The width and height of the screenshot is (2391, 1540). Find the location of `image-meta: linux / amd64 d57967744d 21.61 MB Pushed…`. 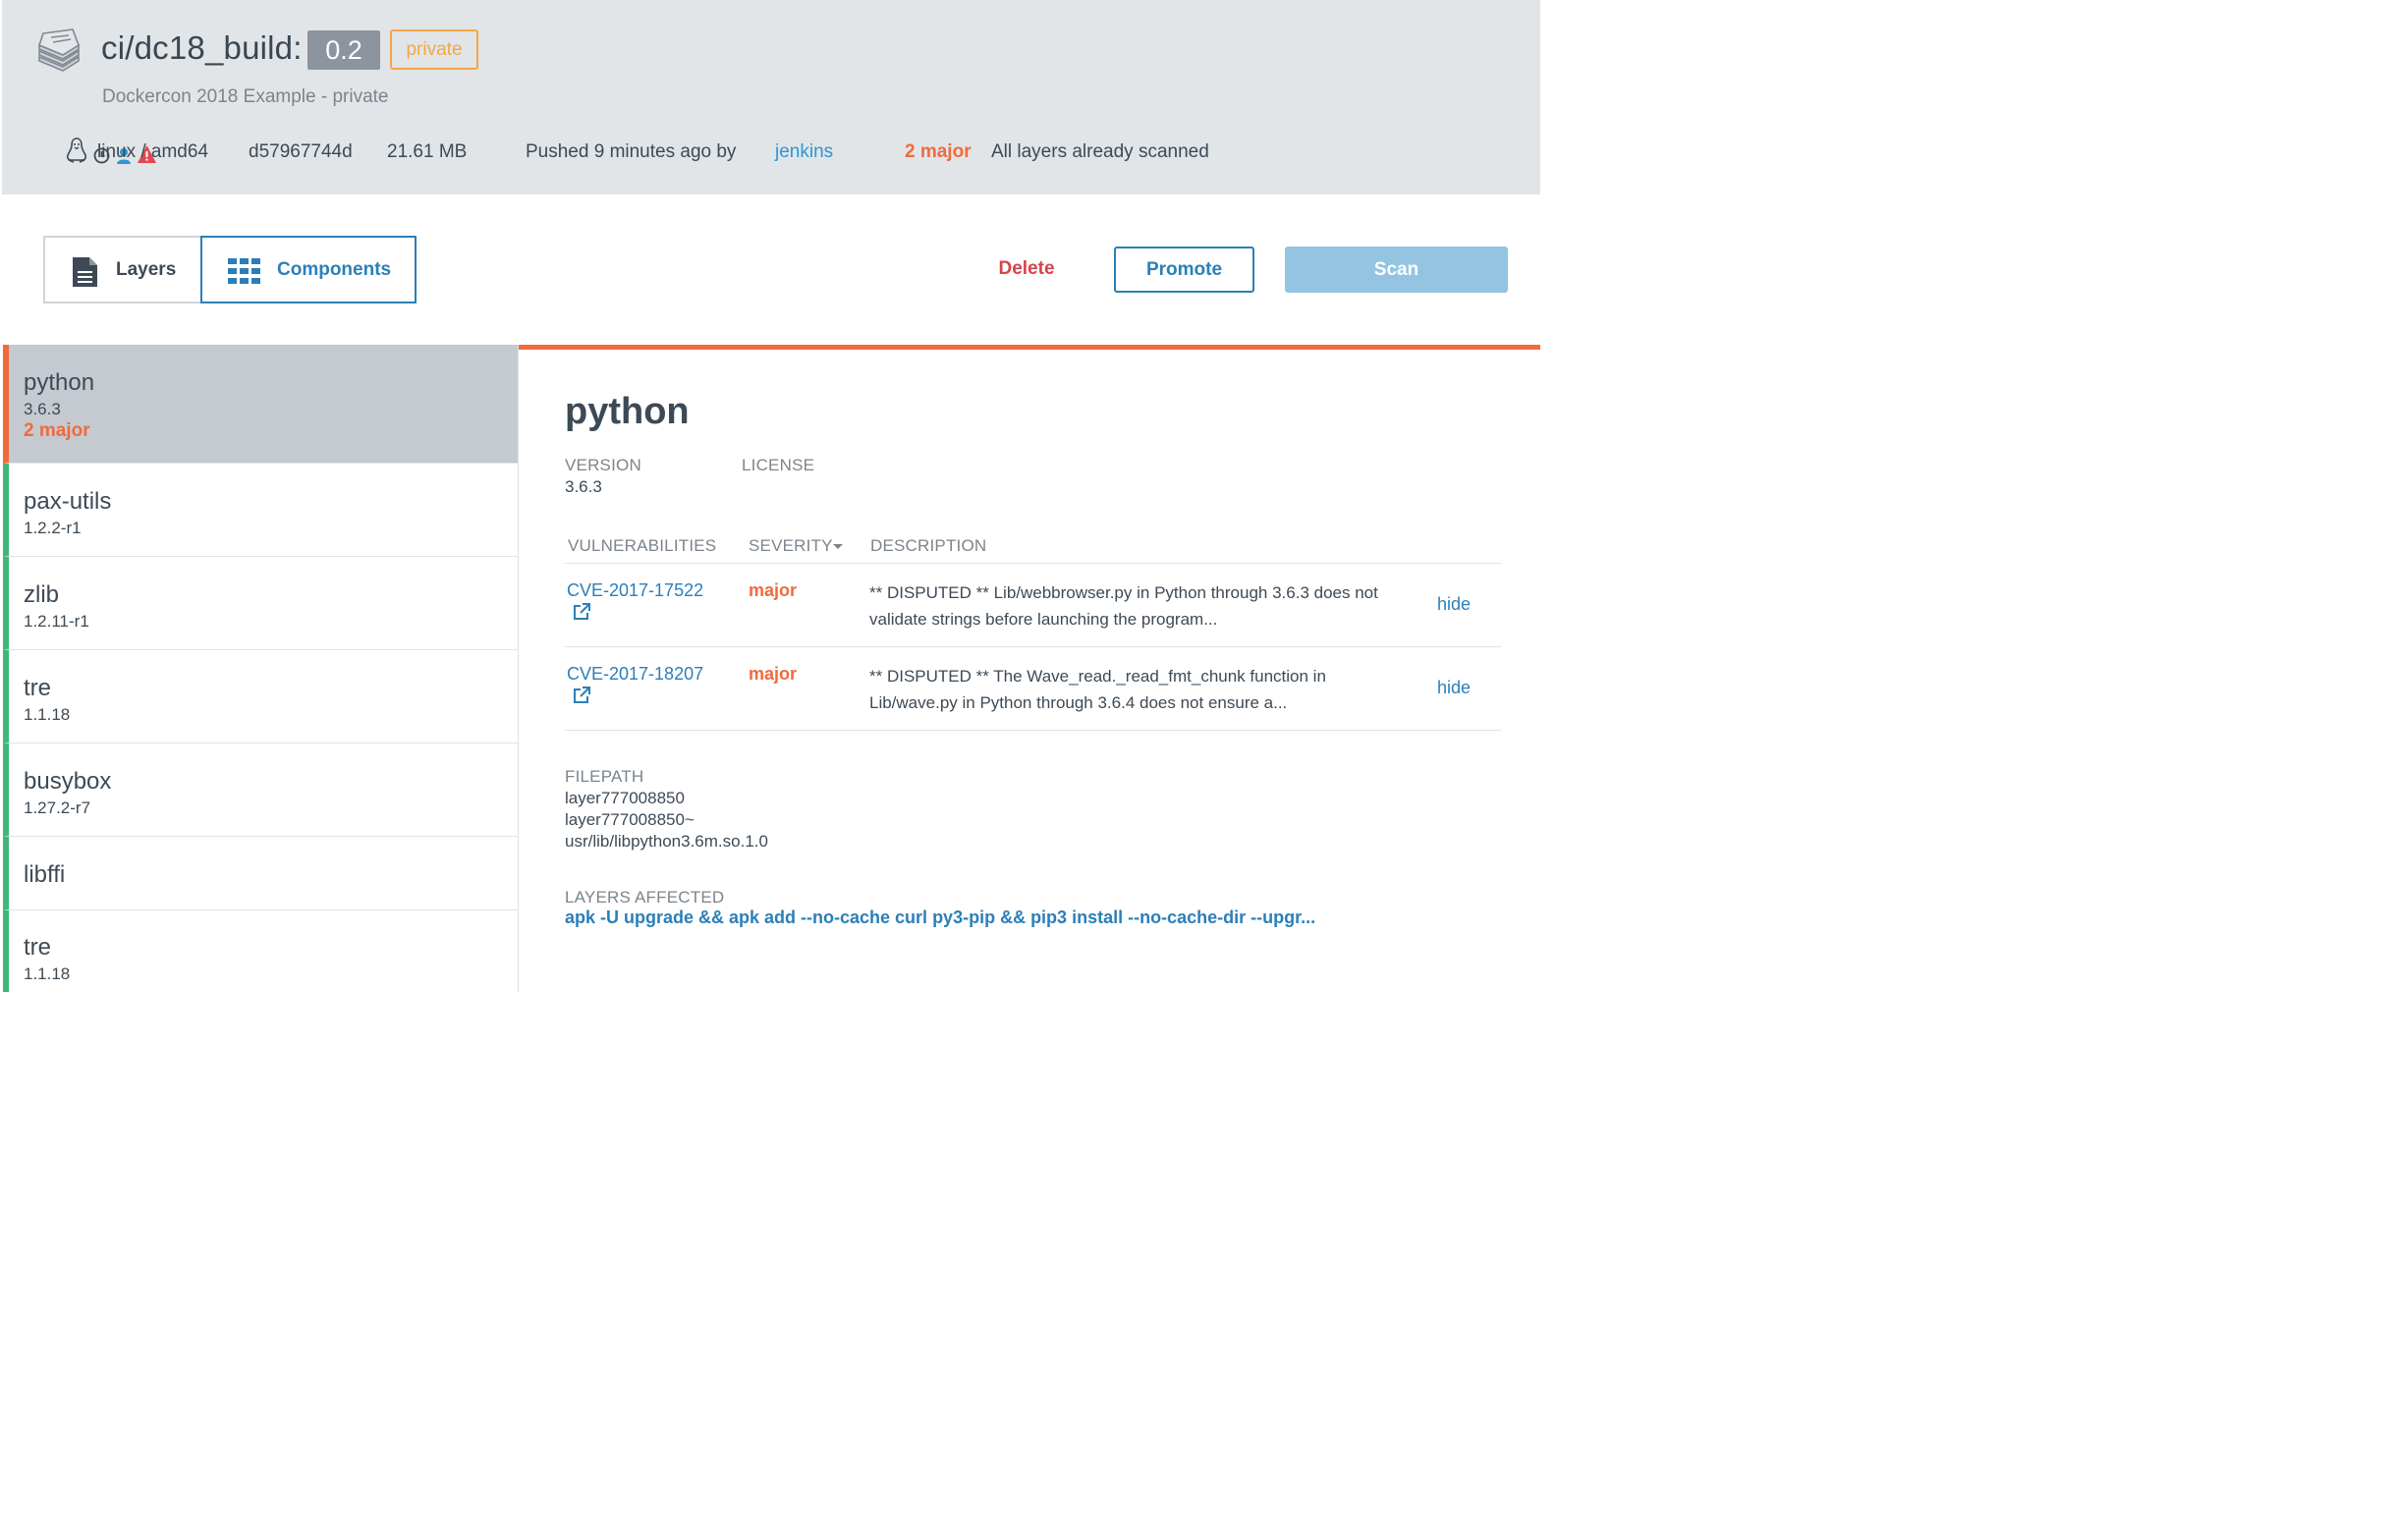

image-meta: linux / amd64 d57967744d 21.61 MB Pushed… is located at coordinates (637, 152).